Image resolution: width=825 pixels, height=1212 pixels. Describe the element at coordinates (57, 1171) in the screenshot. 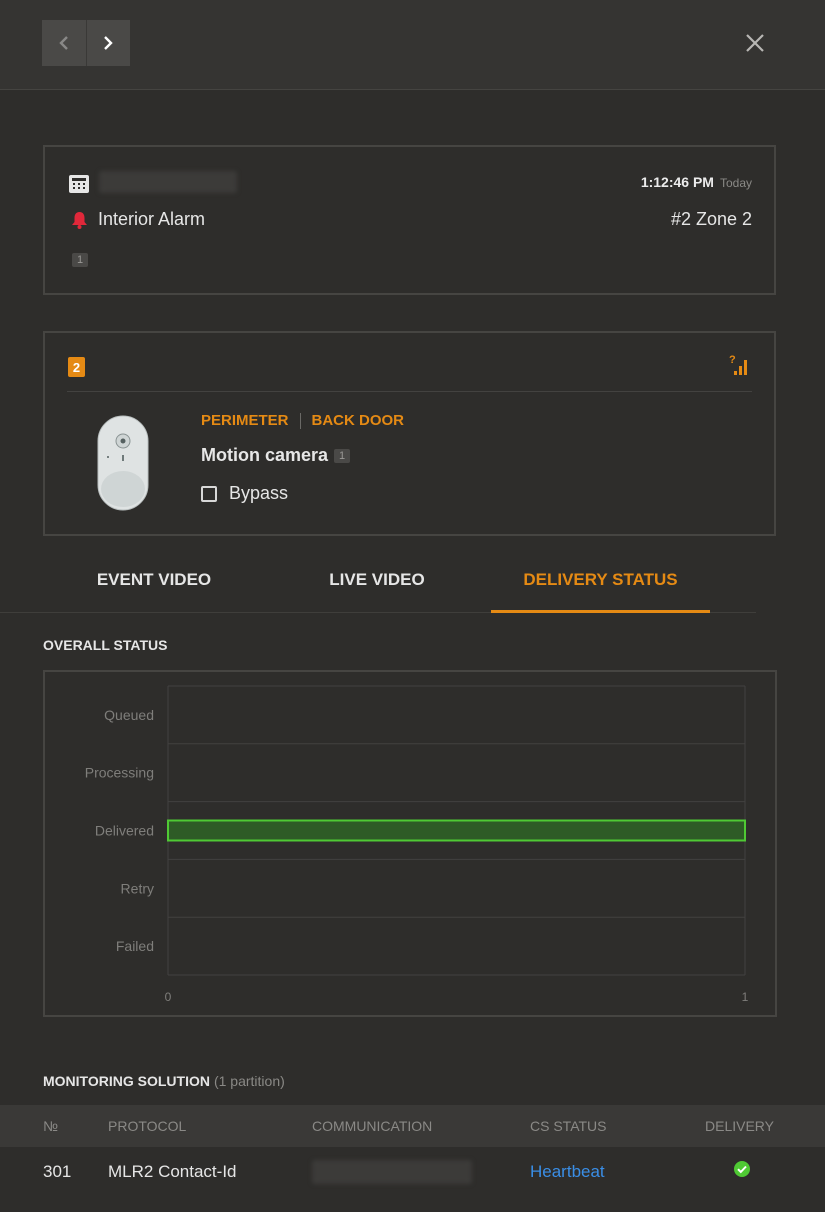

I see `row-number: 301` at that location.